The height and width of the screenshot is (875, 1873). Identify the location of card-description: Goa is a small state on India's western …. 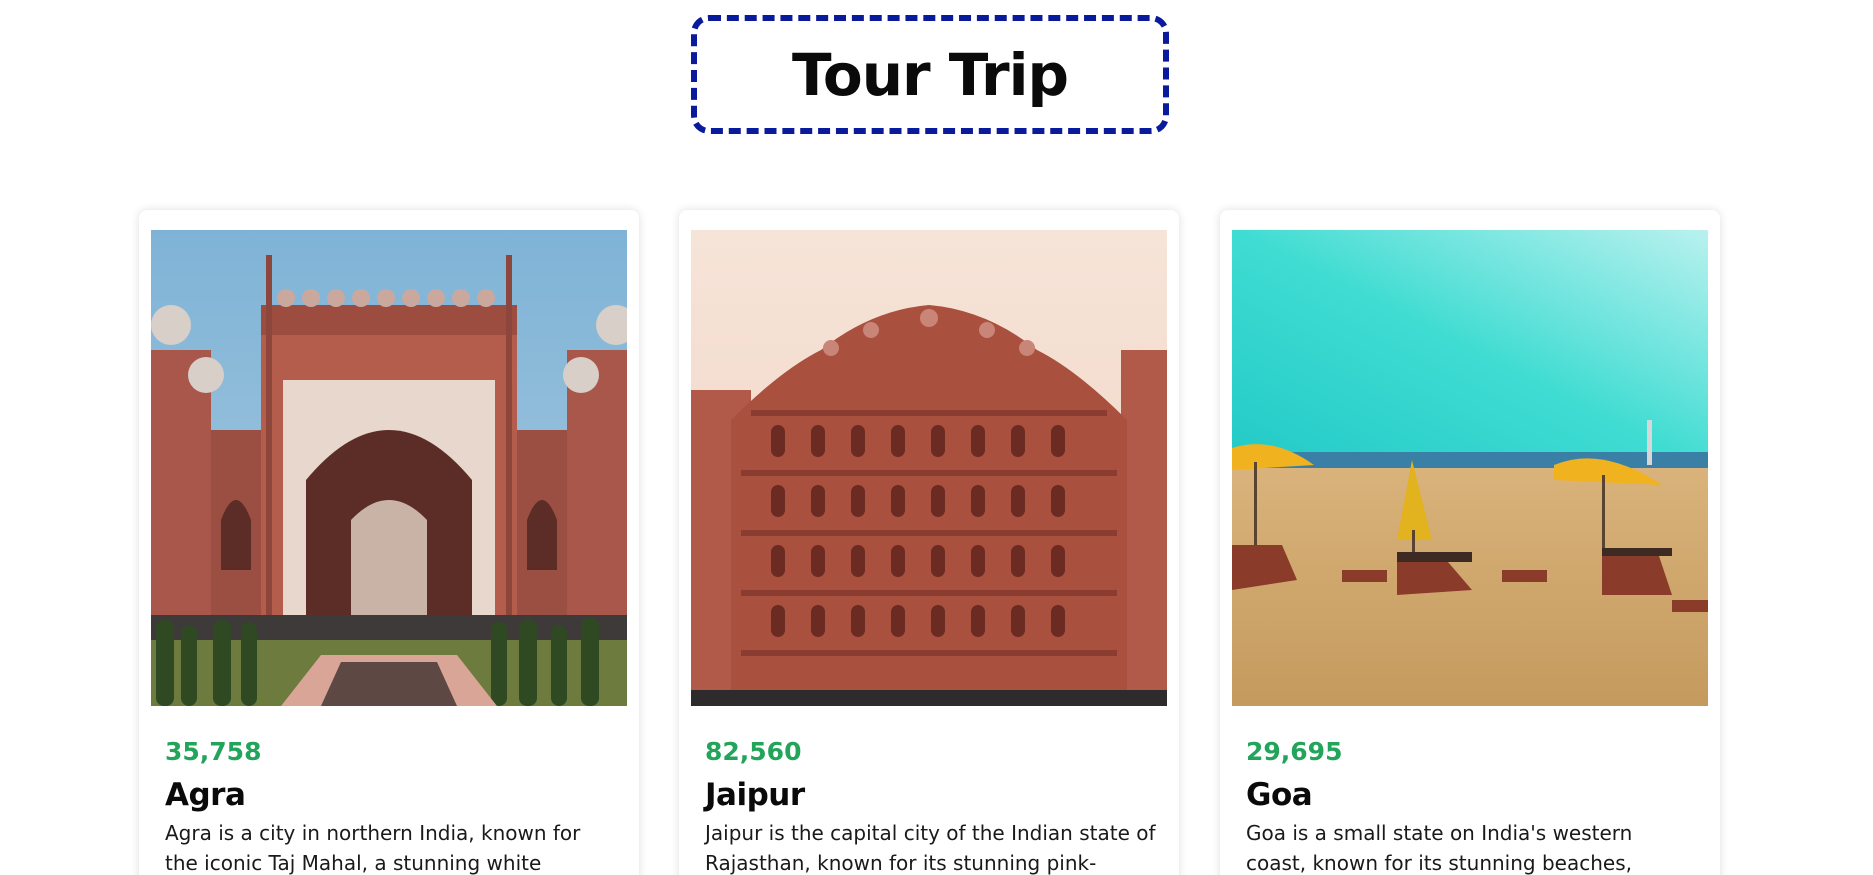
(1439, 848).